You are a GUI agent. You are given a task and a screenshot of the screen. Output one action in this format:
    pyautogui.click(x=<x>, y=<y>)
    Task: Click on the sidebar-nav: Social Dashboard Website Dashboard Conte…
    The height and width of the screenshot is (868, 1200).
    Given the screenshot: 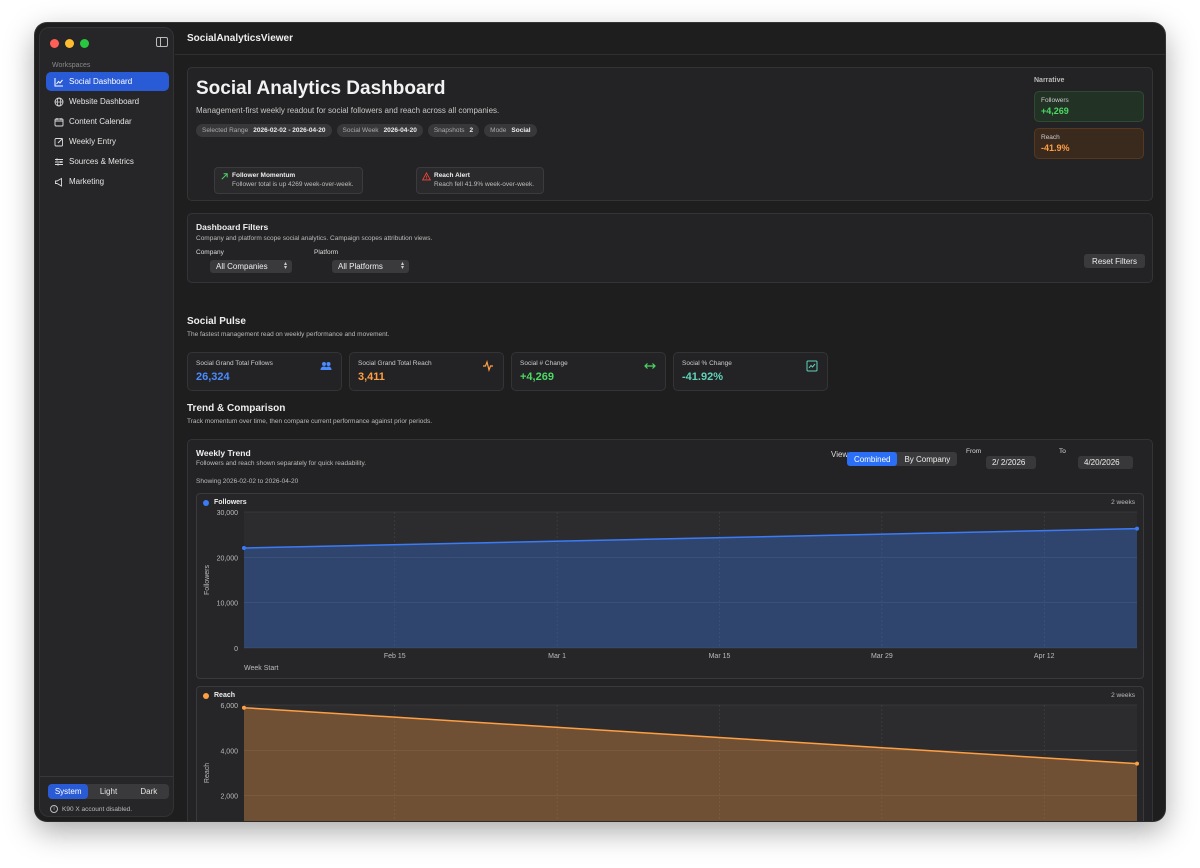 What is the action you would take?
    pyautogui.click(x=107, y=132)
    